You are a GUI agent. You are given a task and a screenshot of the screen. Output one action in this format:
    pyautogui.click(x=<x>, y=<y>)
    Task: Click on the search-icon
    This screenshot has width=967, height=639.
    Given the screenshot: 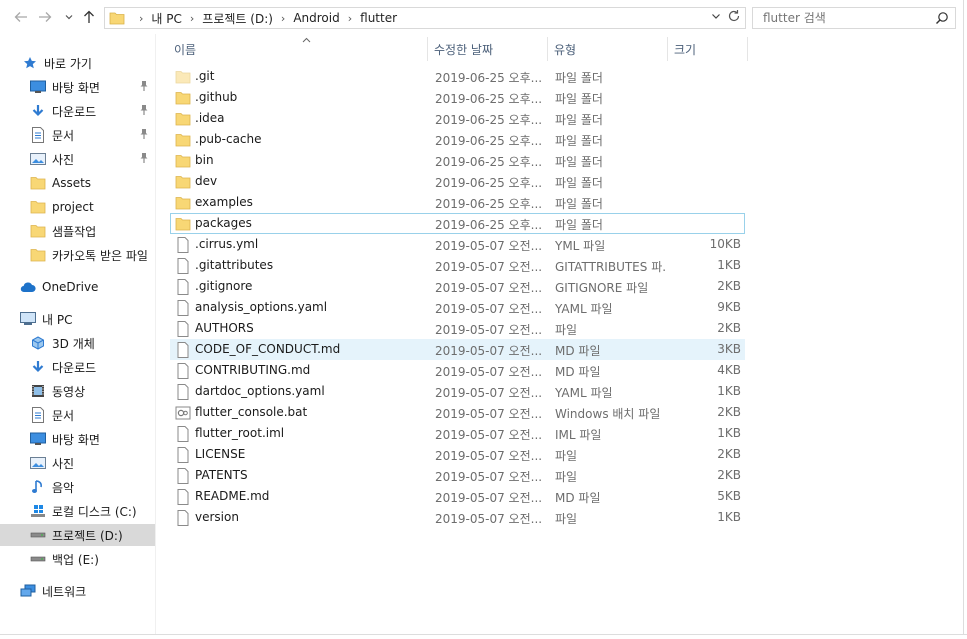 What is the action you would take?
    pyautogui.click(x=942, y=18)
    